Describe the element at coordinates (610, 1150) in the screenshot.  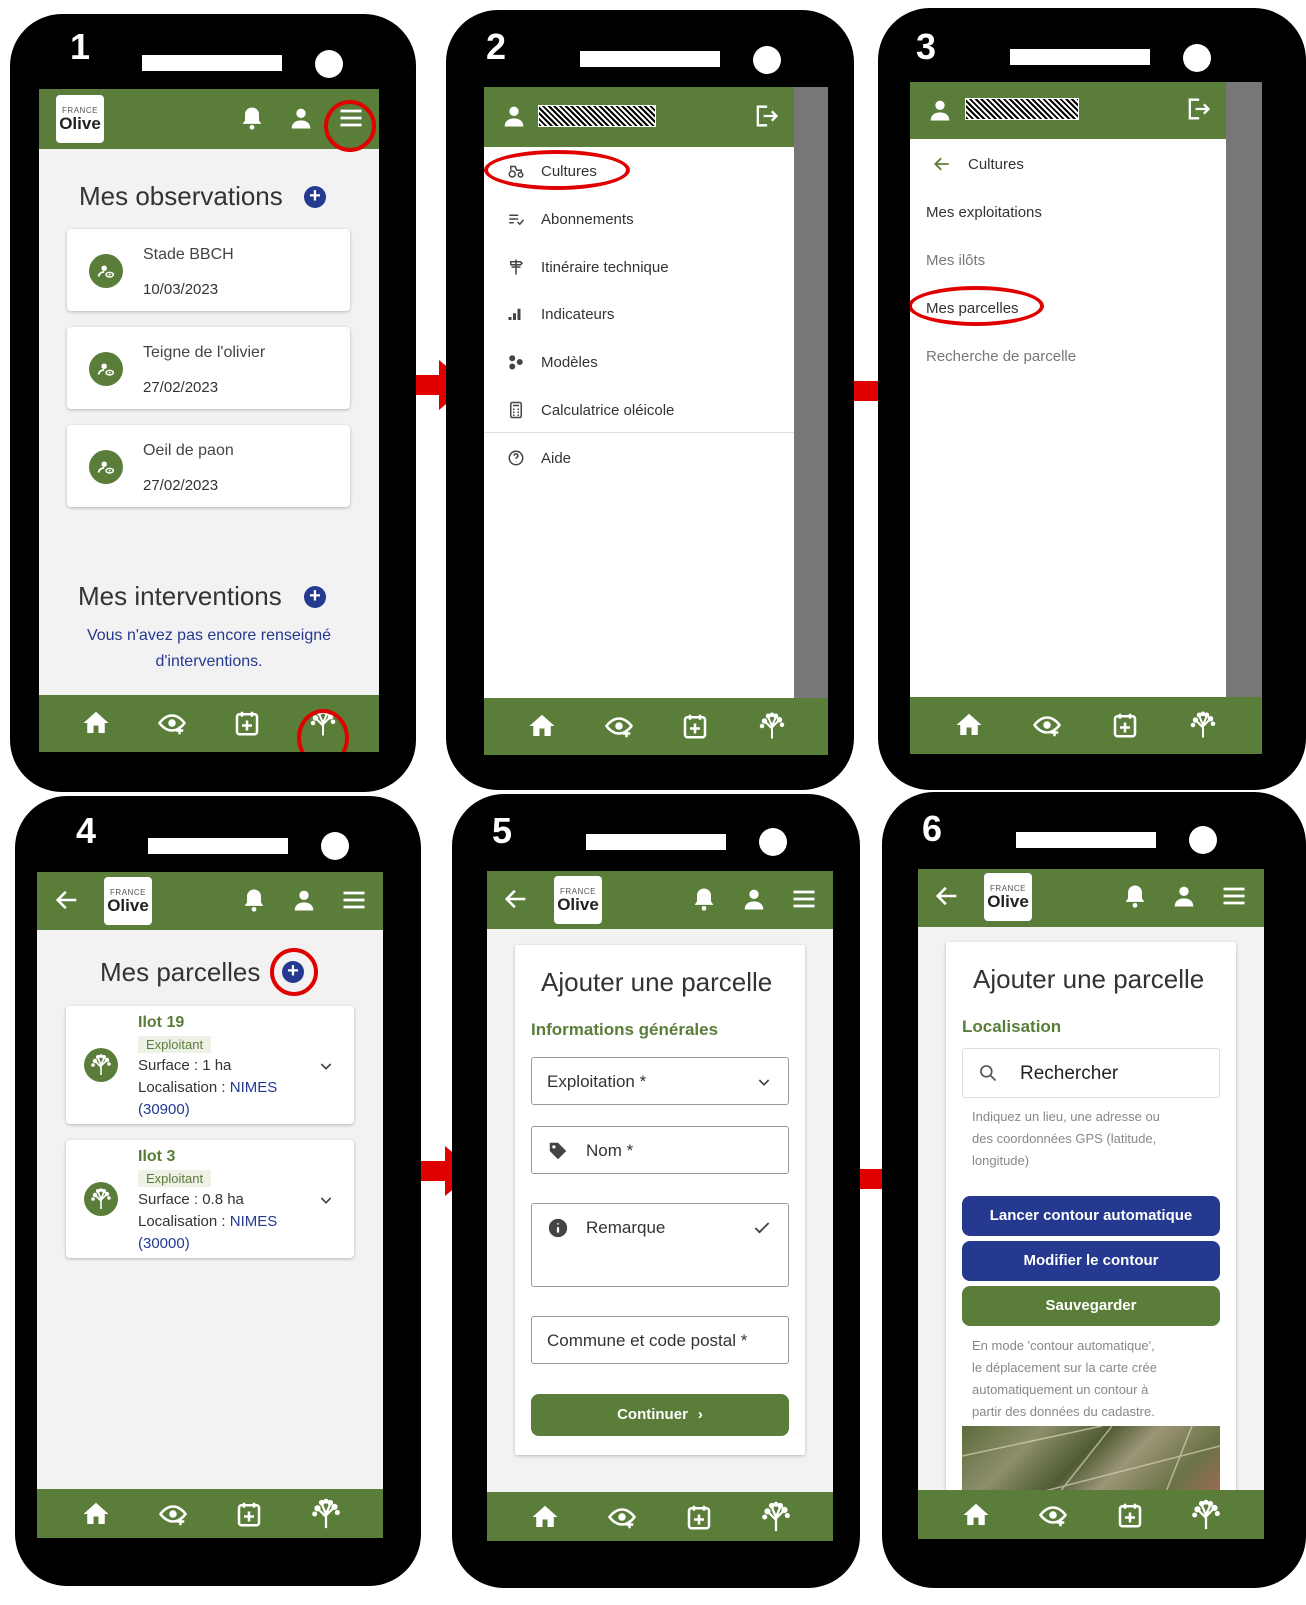
I see `nom-label: Nom *` at that location.